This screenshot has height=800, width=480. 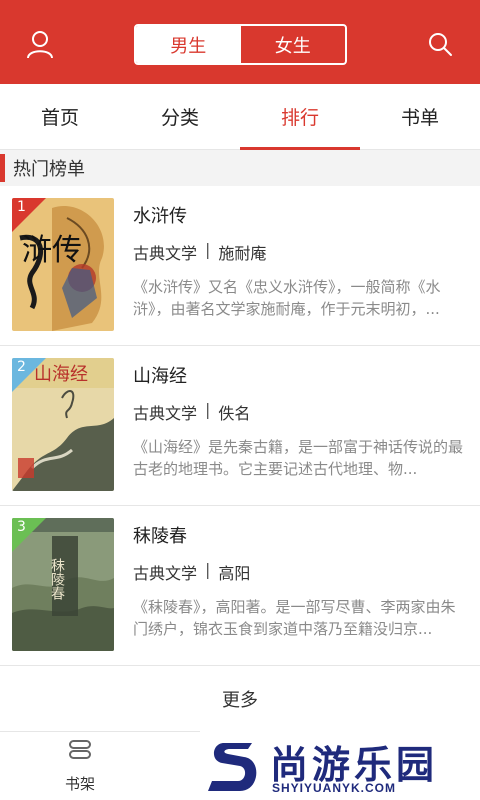 I want to click on section-title: 热门榜单, so click(x=49, y=169).